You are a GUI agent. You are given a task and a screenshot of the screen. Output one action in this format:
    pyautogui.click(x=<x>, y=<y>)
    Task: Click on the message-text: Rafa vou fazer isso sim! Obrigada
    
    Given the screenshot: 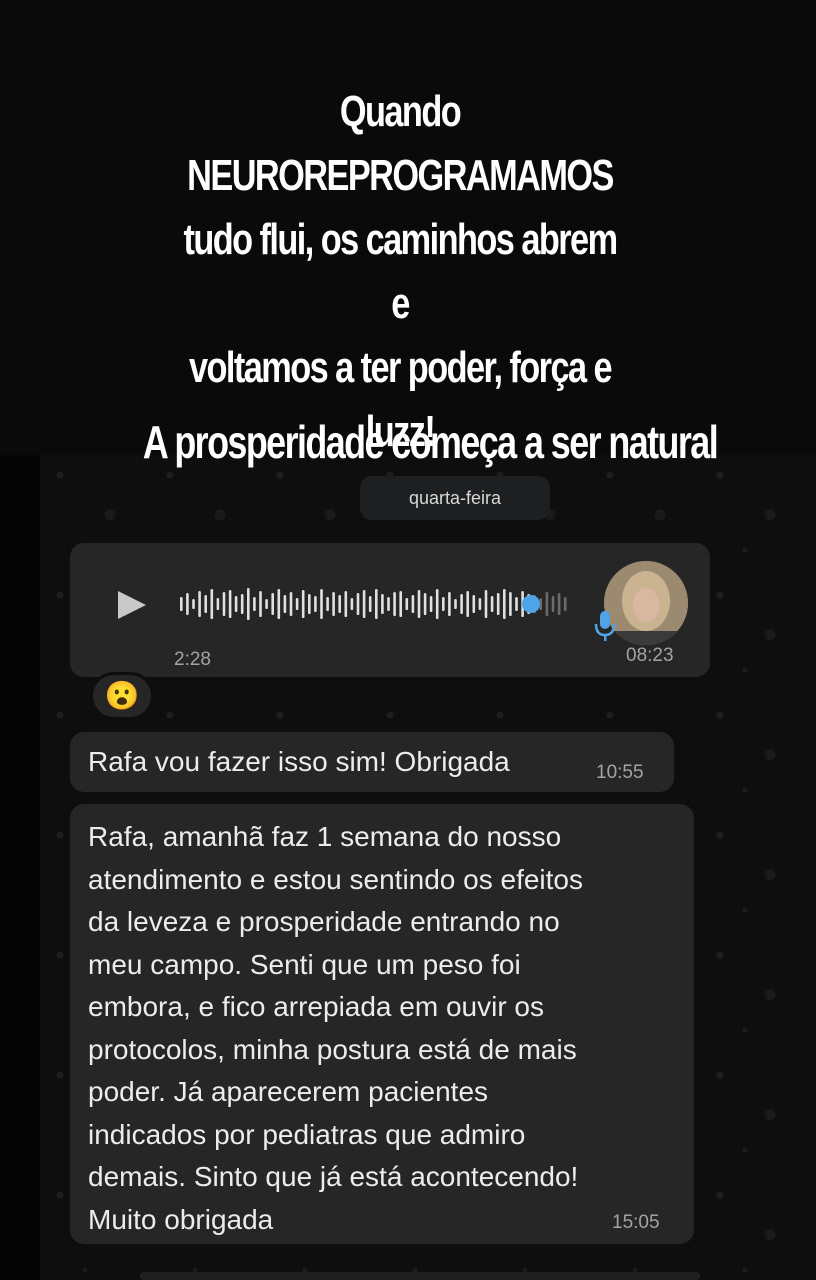 What is the action you would take?
    pyautogui.click(x=299, y=761)
    